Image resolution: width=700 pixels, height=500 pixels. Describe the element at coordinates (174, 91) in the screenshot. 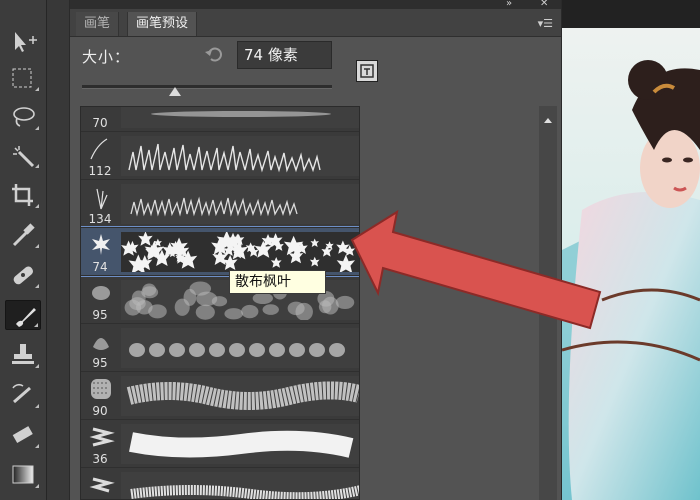

I see `size-slider-thumb` at that location.